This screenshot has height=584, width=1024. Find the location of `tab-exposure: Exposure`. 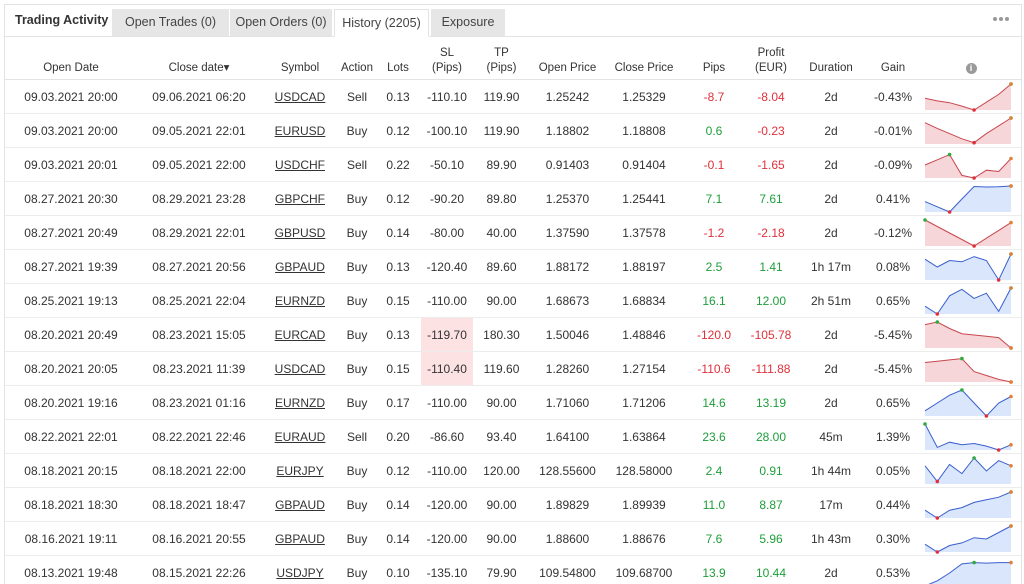

tab-exposure: Exposure is located at coordinates (468, 22).